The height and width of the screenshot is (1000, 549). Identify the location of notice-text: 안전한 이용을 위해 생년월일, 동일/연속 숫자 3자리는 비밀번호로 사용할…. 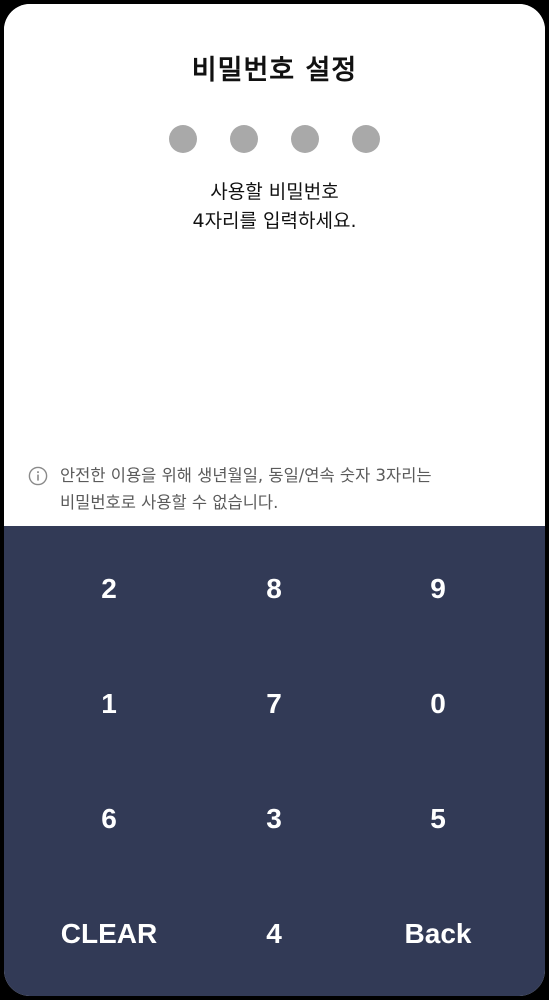
(246, 489).